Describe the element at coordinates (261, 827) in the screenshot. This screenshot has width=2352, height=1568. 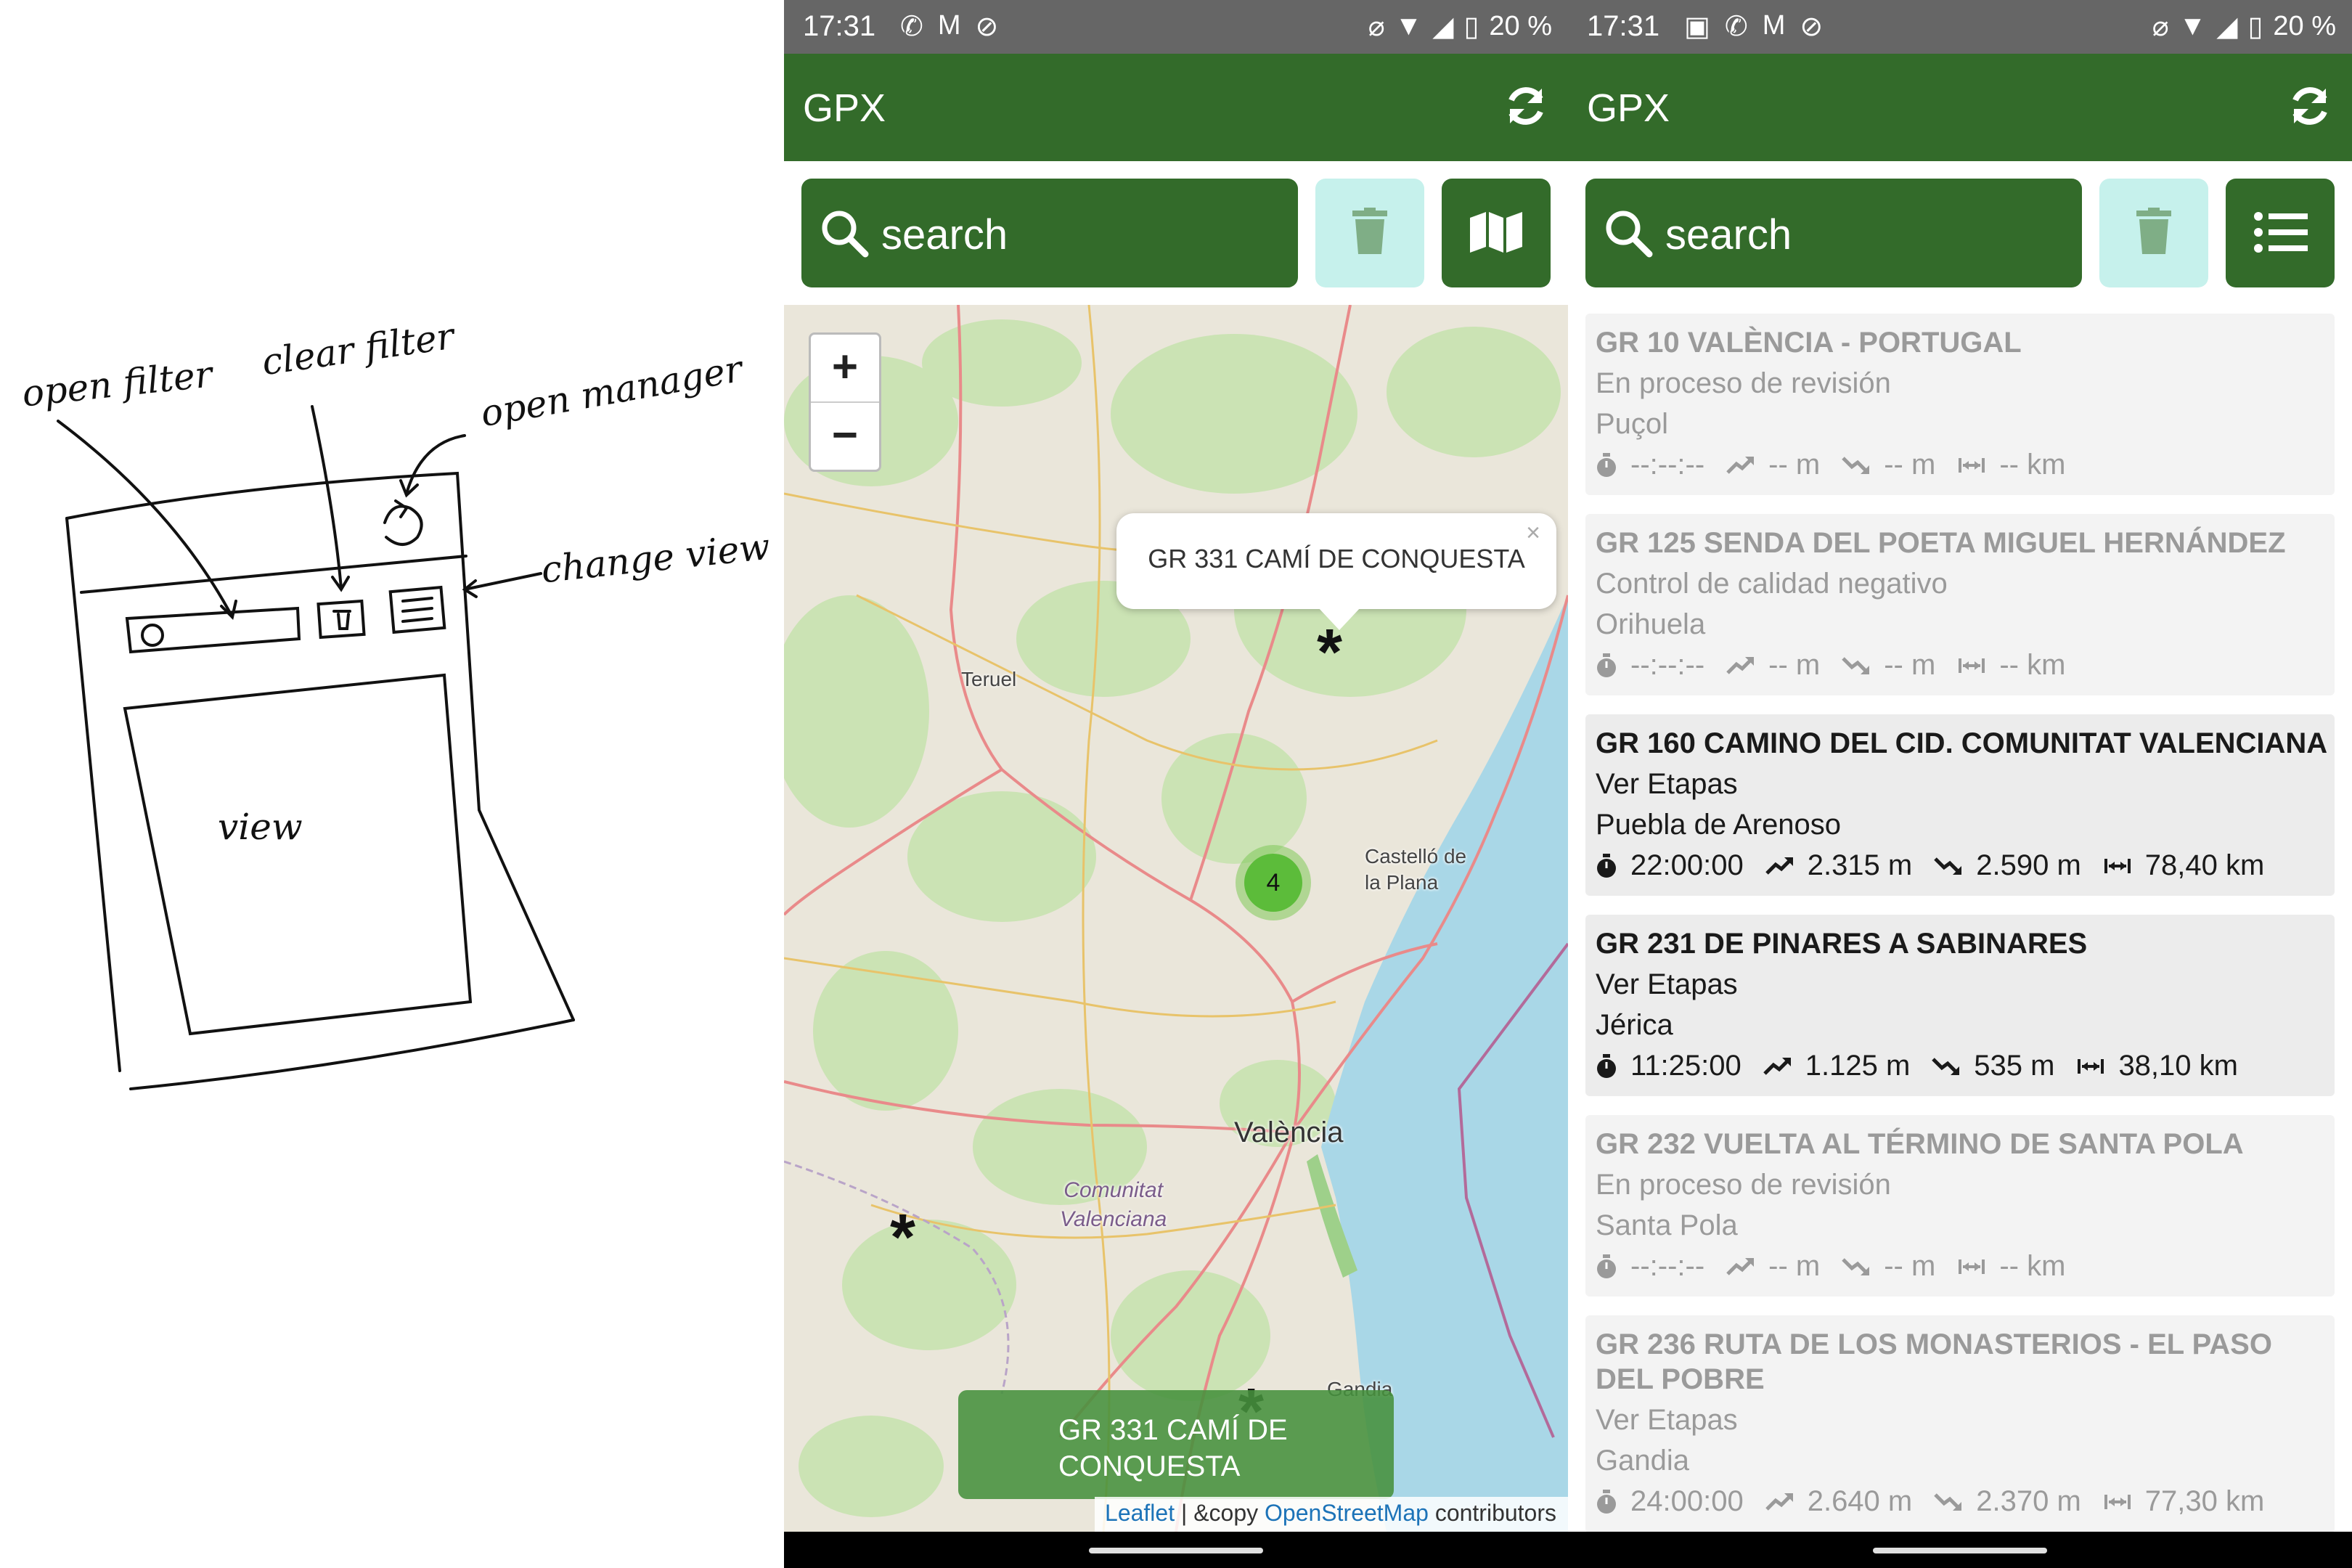
I see `sketch-label-view: view` at that location.